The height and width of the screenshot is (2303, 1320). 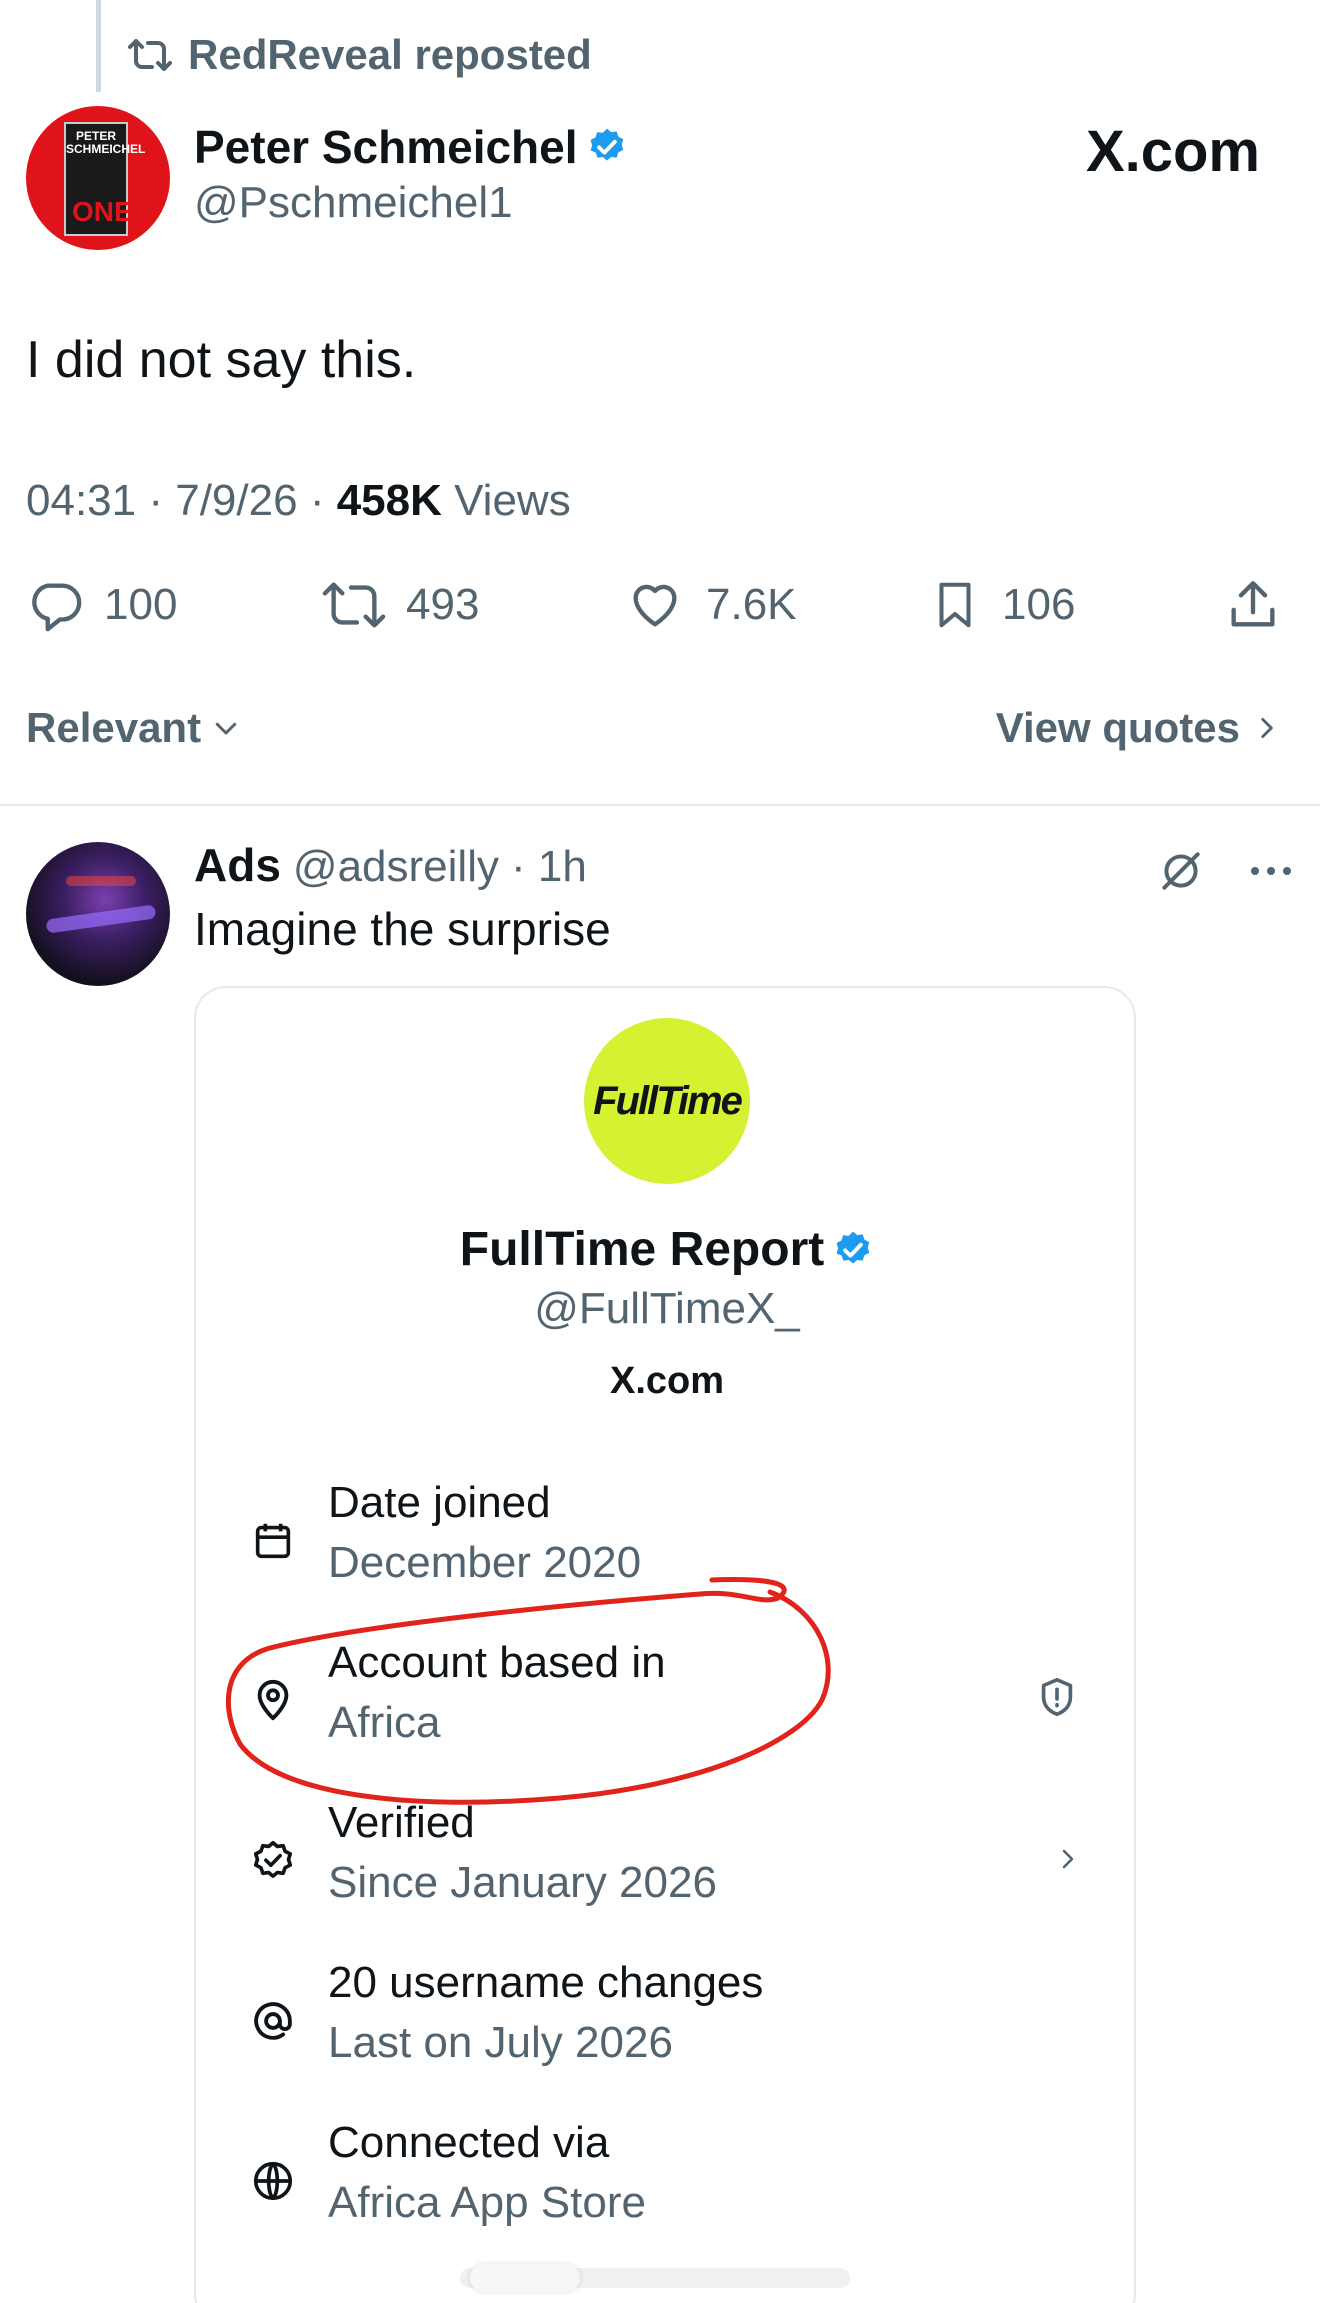 What do you see at coordinates (525, 2278) in the screenshot?
I see `scrollbar-thumb` at bounding box center [525, 2278].